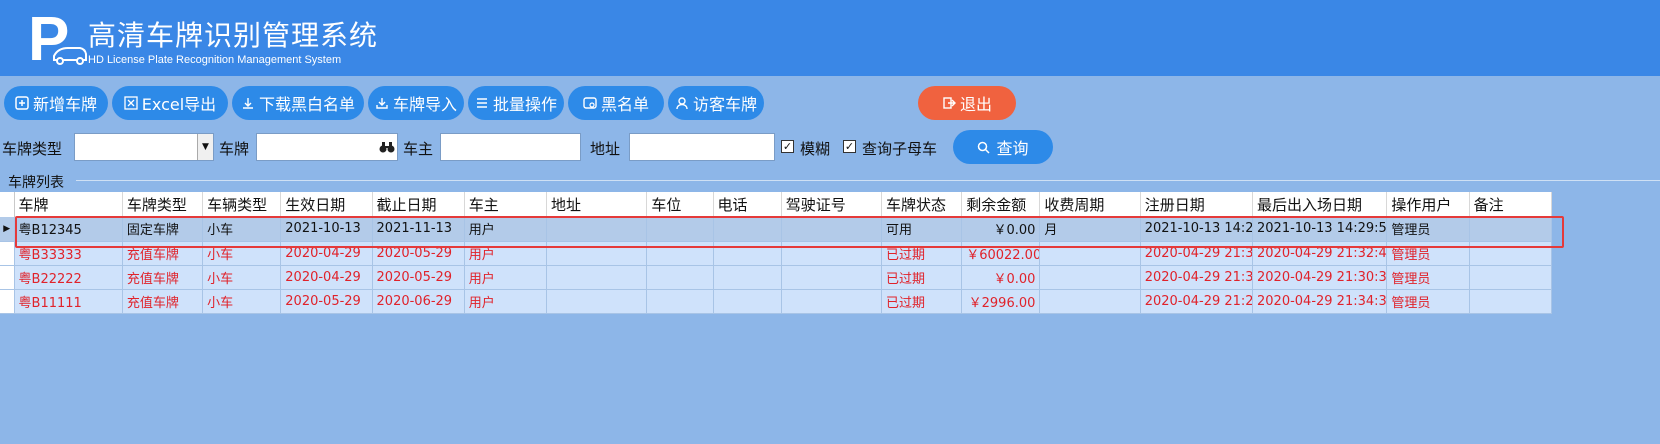 This screenshot has width=1660, height=444. Describe the element at coordinates (1090, 229) in the screenshot. I see `table-cell: 月` at that location.